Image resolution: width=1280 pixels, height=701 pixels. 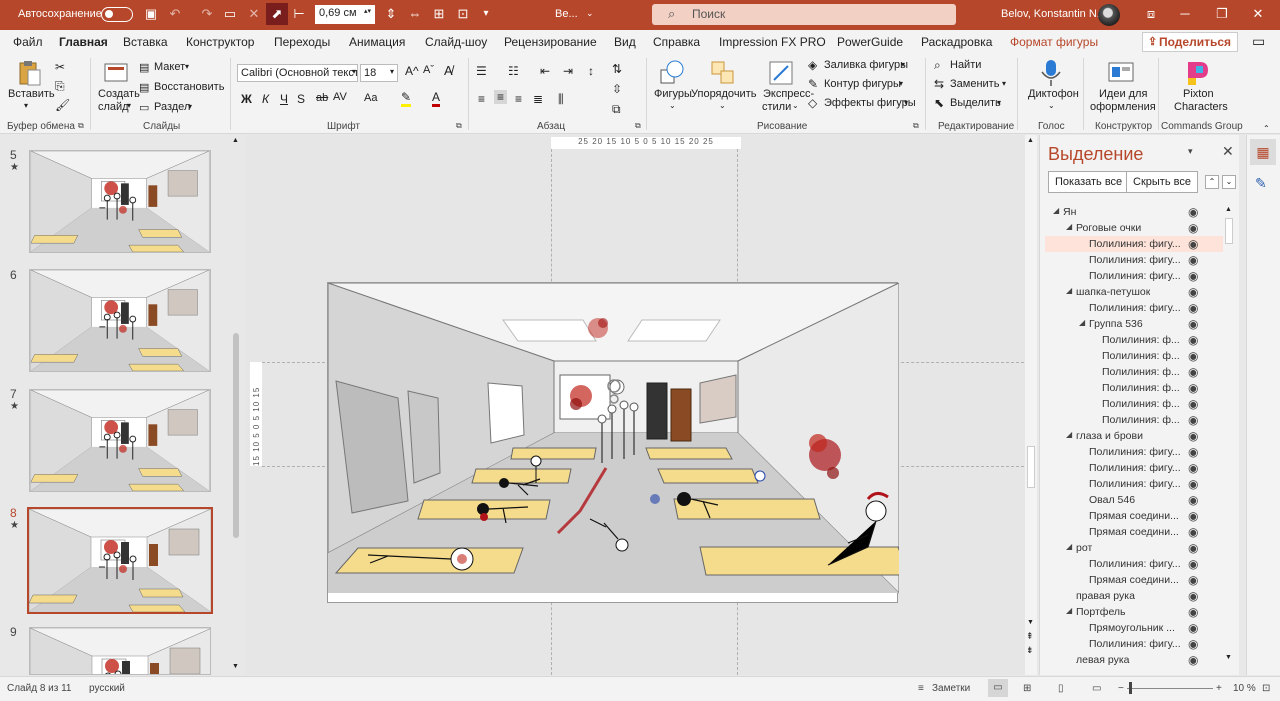 What do you see at coordinates (220, 42) in the screenshot?
I see `tab-design: Конструктор` at bounding box center [220, 42].